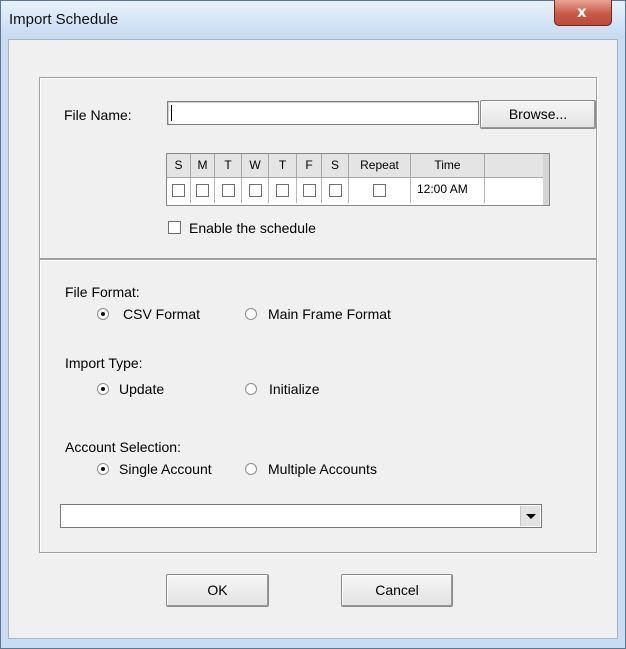 This screenshot has width=626, height=649. Describe the element at coordinates (313, 18) in the screenshot. I see `title-bar: Import Schedule x` at that location.